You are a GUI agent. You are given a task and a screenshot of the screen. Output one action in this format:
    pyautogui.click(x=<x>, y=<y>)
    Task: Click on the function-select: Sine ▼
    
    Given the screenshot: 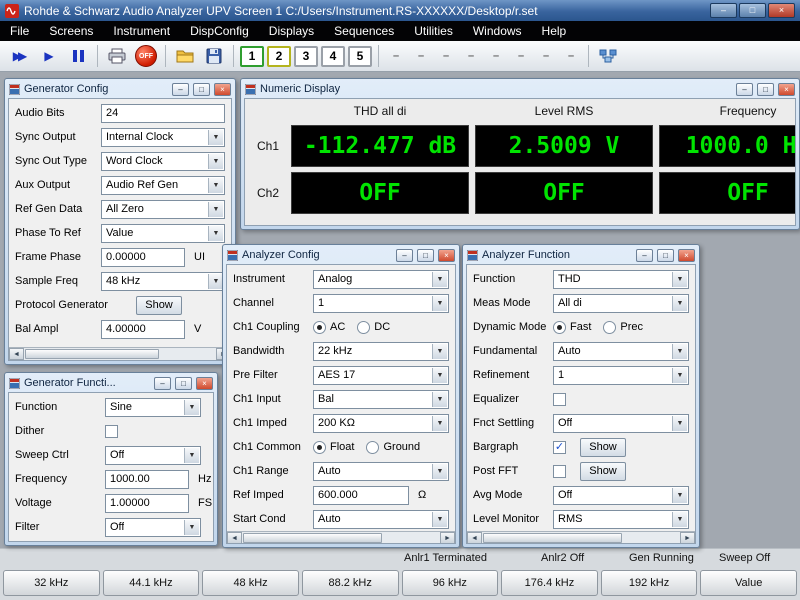 What is the action you would take?
    pyautogui.click(x=153, y=407)
    